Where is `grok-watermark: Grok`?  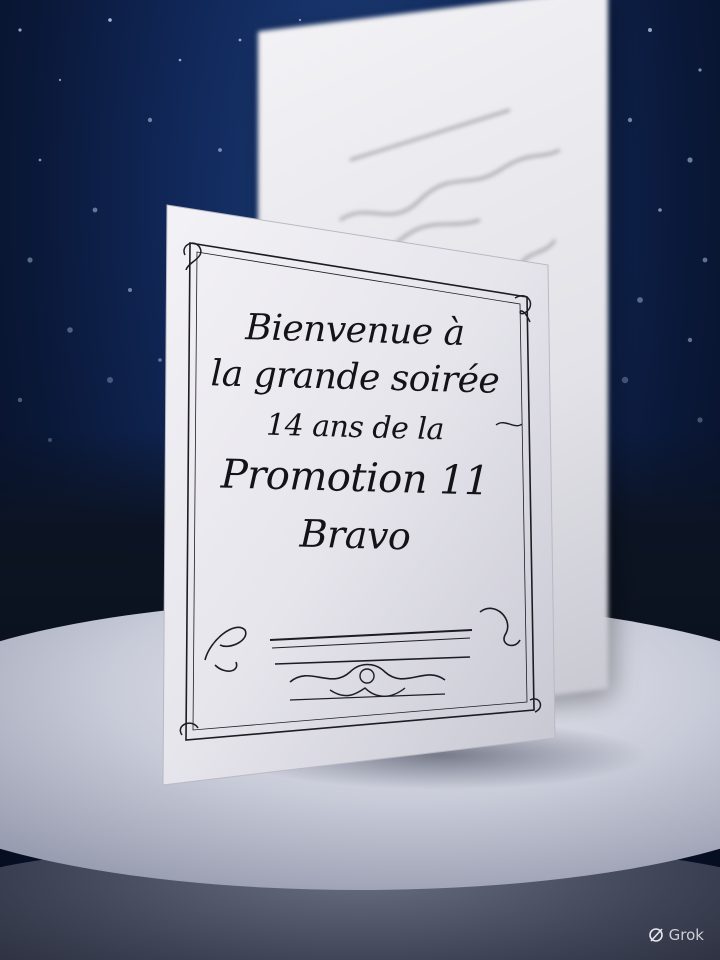 grok-watermark: Grok is located at coordinates (676, 935).